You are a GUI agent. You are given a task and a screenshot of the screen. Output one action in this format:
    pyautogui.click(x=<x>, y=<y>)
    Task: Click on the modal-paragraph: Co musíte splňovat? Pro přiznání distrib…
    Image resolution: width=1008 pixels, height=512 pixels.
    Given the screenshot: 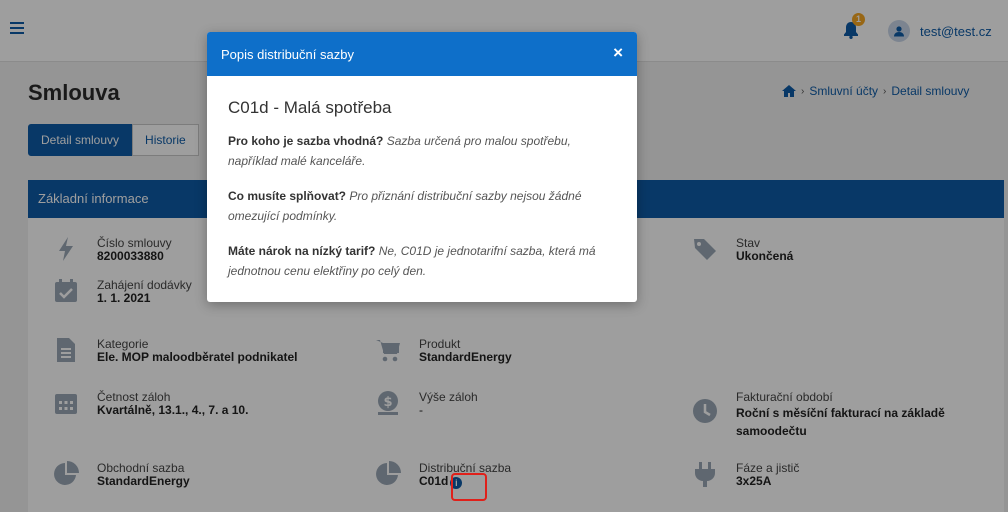 What is the action you would take?
    pyautogui.click(x=422, y=206)
    